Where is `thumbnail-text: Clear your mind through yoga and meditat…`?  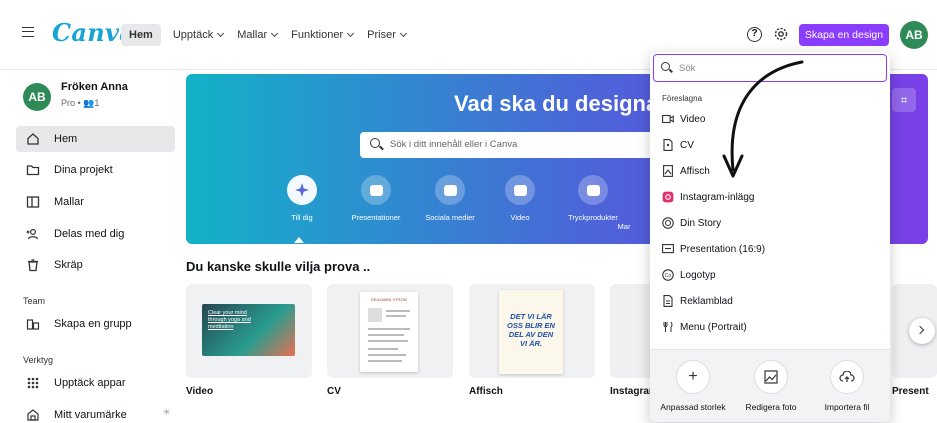
thumbnail-text: Clear your mind through yoga and meditat… is located at coordinates (229, 320).